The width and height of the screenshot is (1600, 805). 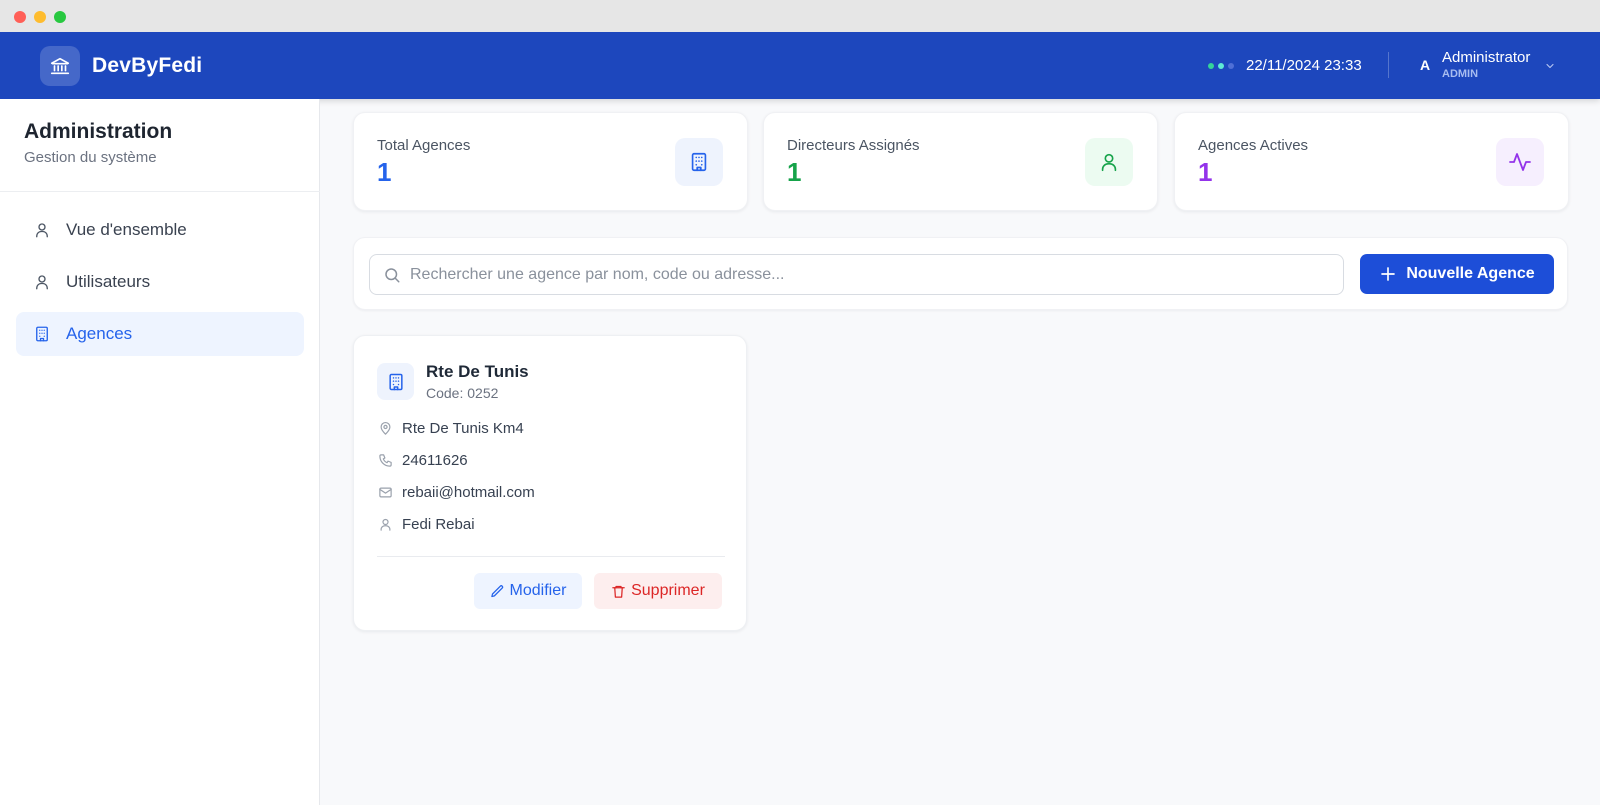 What do you see at coordinates (385, 429) in the screenshot?
I see `map-pin-icon` at bounding box center [385, 429].